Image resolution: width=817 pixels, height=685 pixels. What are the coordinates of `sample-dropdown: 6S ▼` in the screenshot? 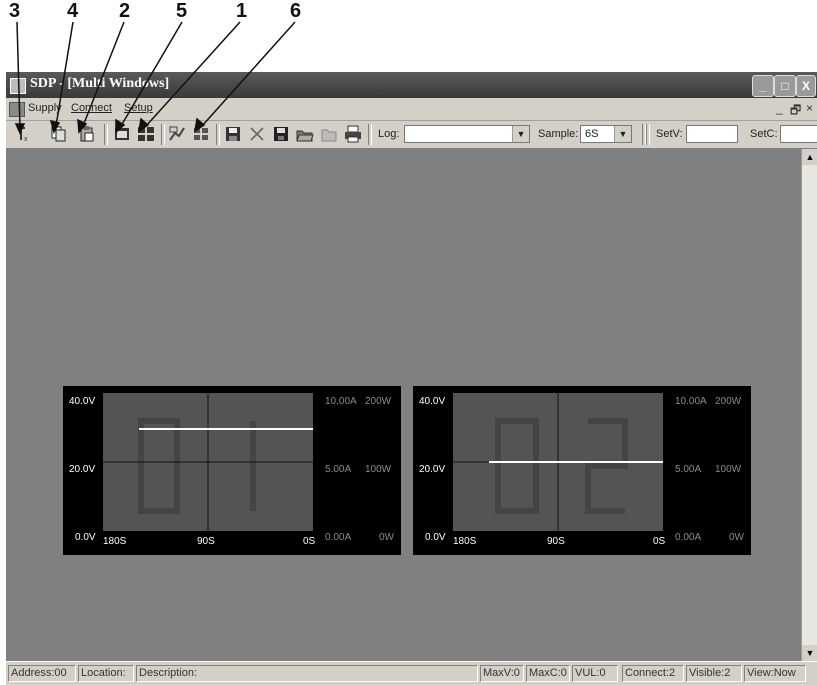 It's located at (606, 134).